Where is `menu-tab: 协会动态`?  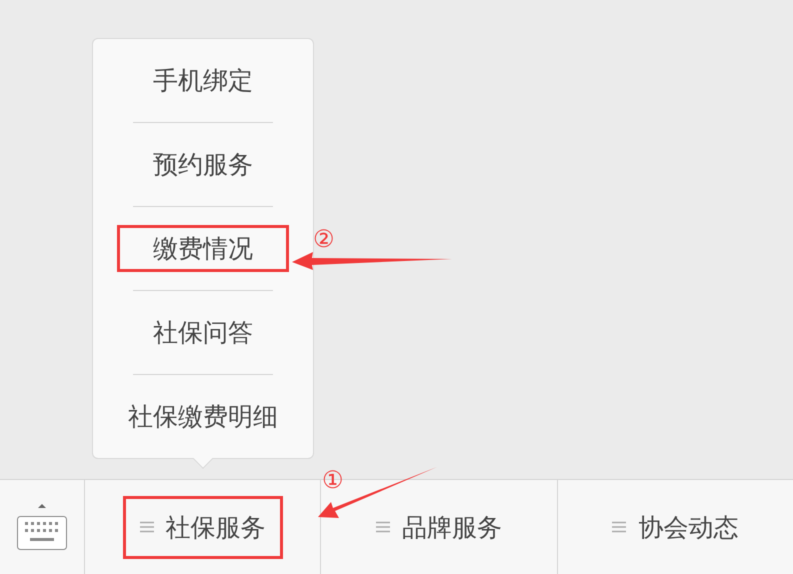 menu-tab: 协会动态 is located at coordinates (675, 527).